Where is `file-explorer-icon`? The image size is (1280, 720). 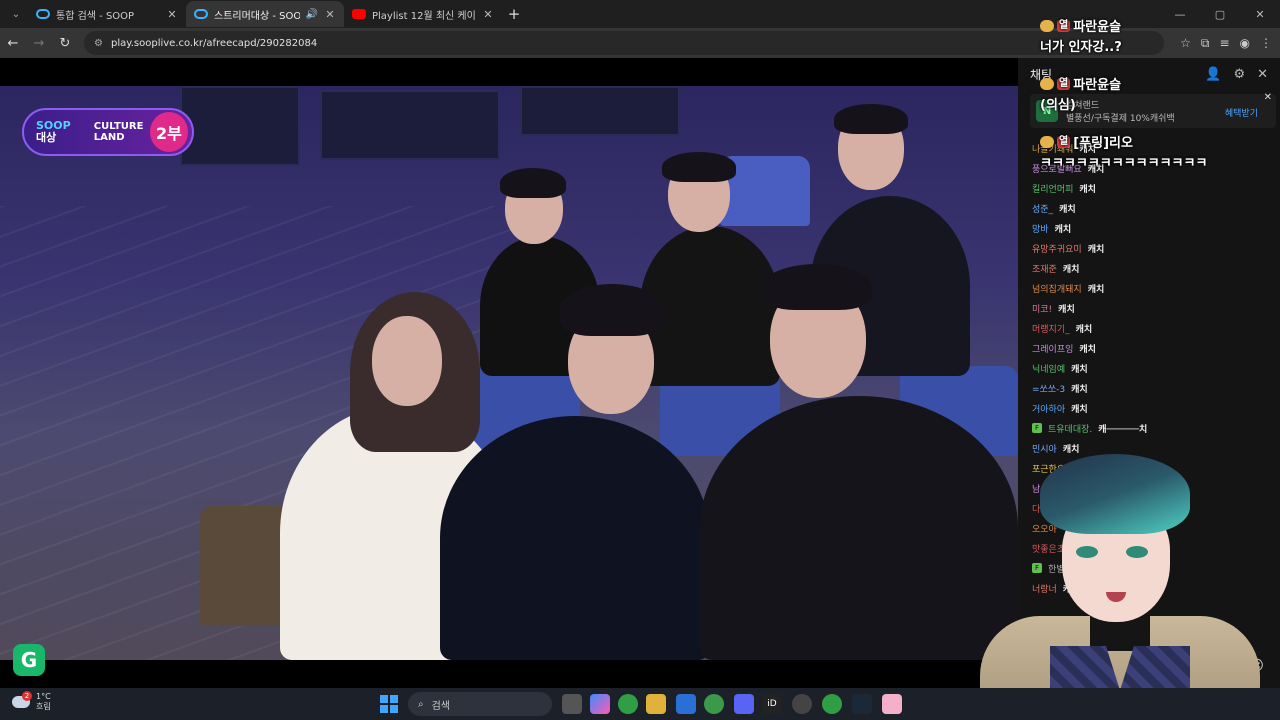
file-explorer-icon is located at coordinates (656, 704).